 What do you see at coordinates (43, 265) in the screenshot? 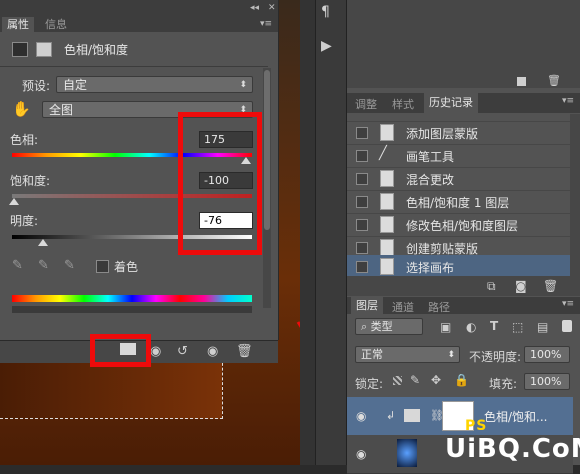
I see `eyedropper-plus-icon: ✎` at bounding box center [43, 265].